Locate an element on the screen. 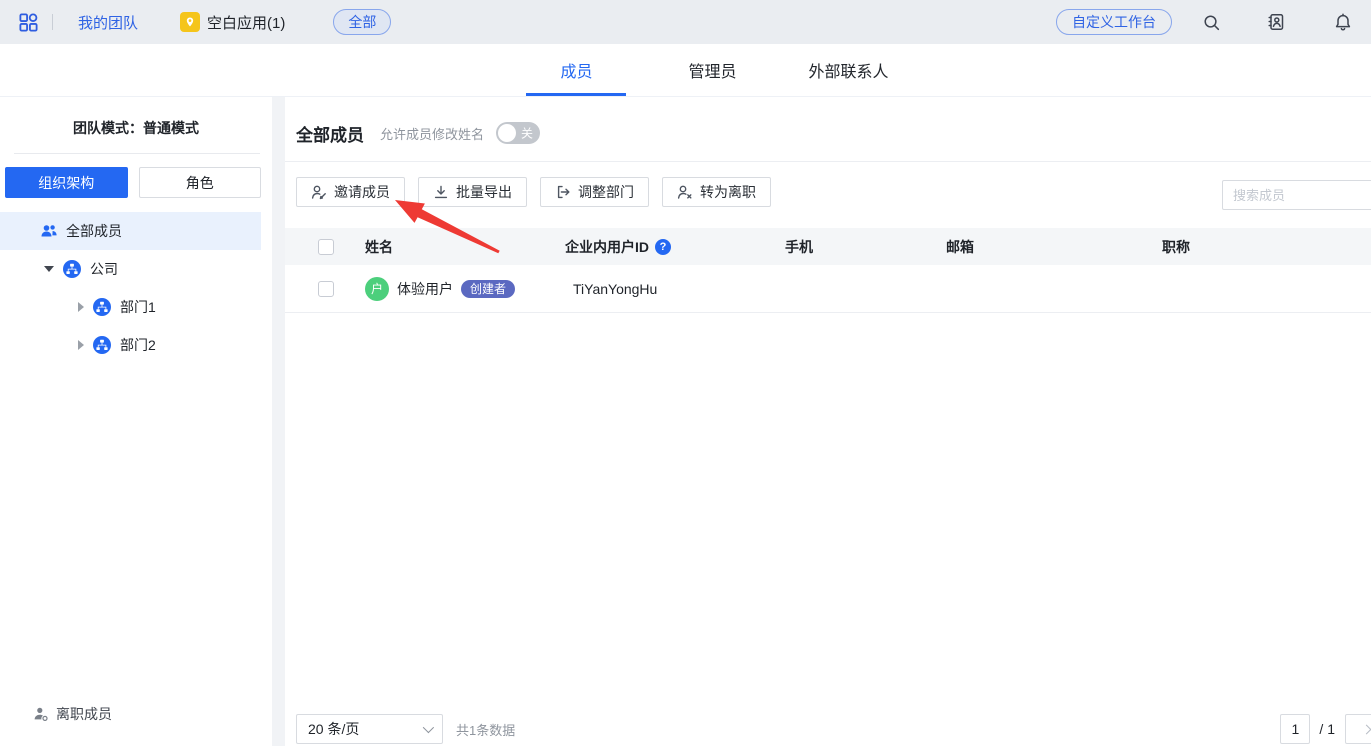 Image resolution: width=1371 pixels, height=746 pixels. topbar-right: 自定义工作台 is located at coordinates (1204, 22).